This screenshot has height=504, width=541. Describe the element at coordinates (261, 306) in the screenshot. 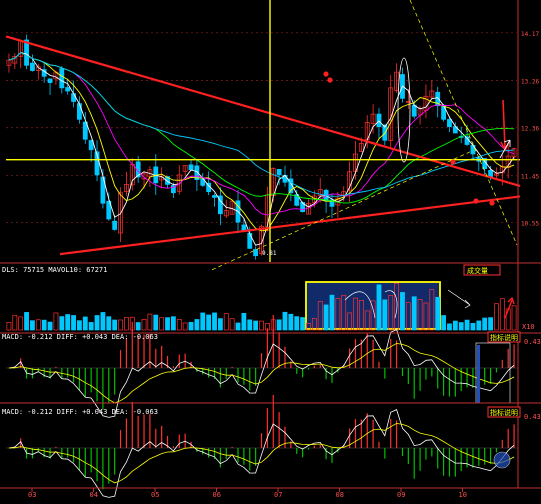

I see `volume-panel` at that location.